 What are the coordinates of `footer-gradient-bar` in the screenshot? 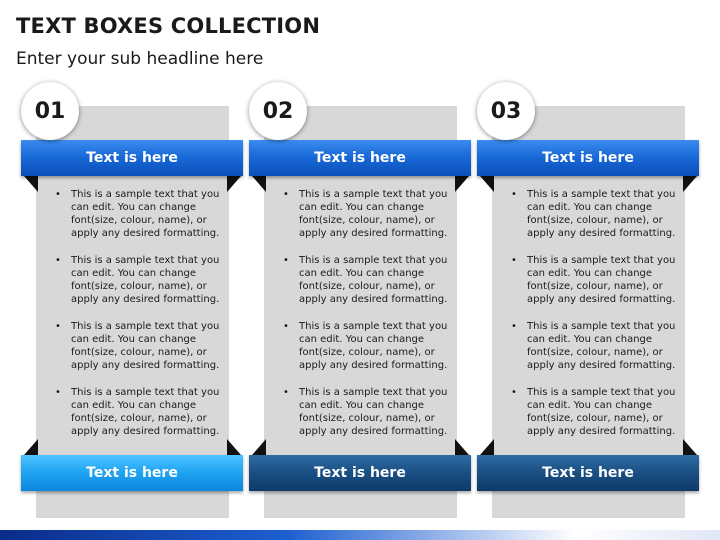 It's located at (360, 535).